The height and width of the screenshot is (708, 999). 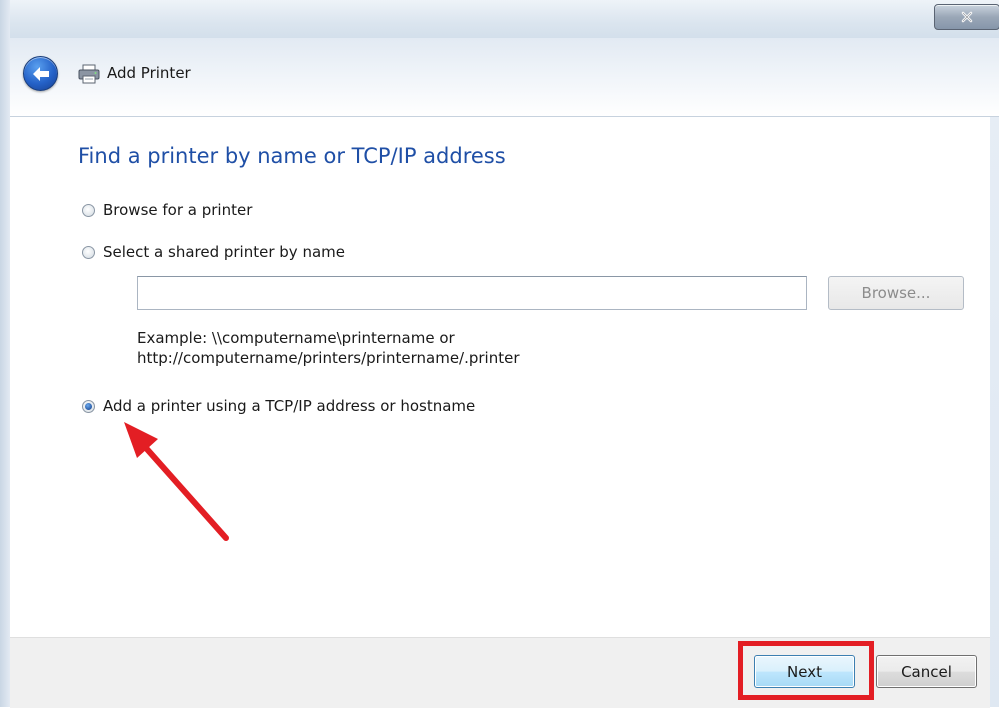 I want to click on wizard-footer: Next Cancel, so click(x=500, y=672).